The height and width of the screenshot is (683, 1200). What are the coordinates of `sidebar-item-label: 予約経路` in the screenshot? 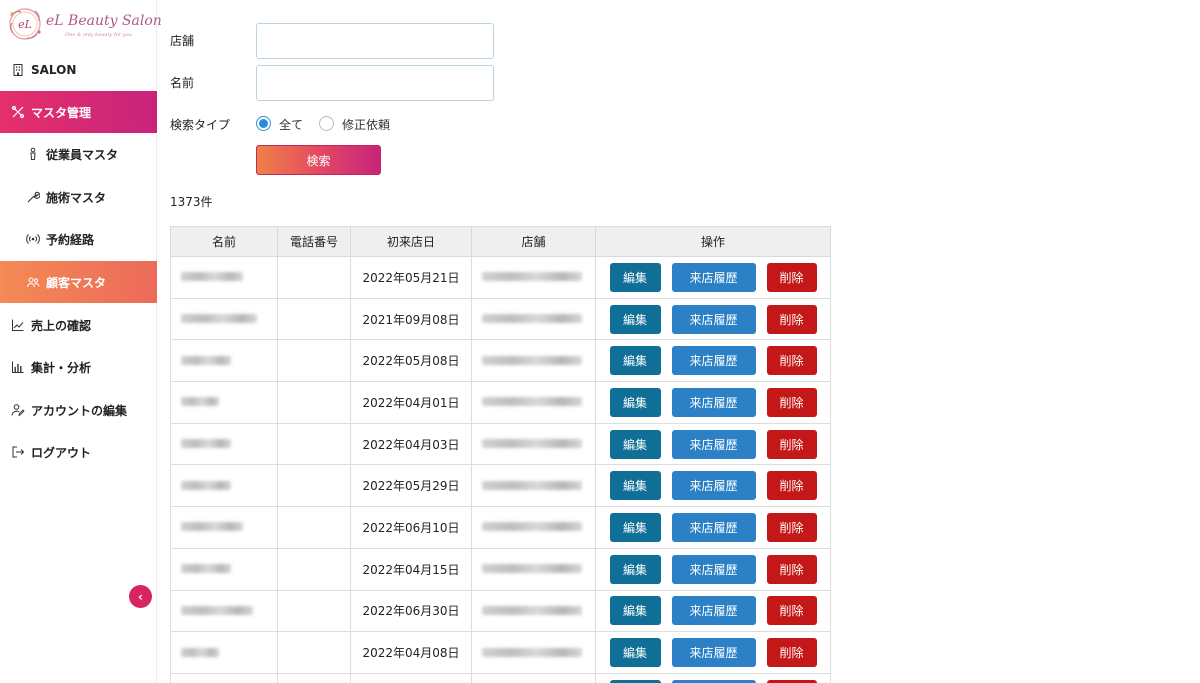 It's located at (70, 239).